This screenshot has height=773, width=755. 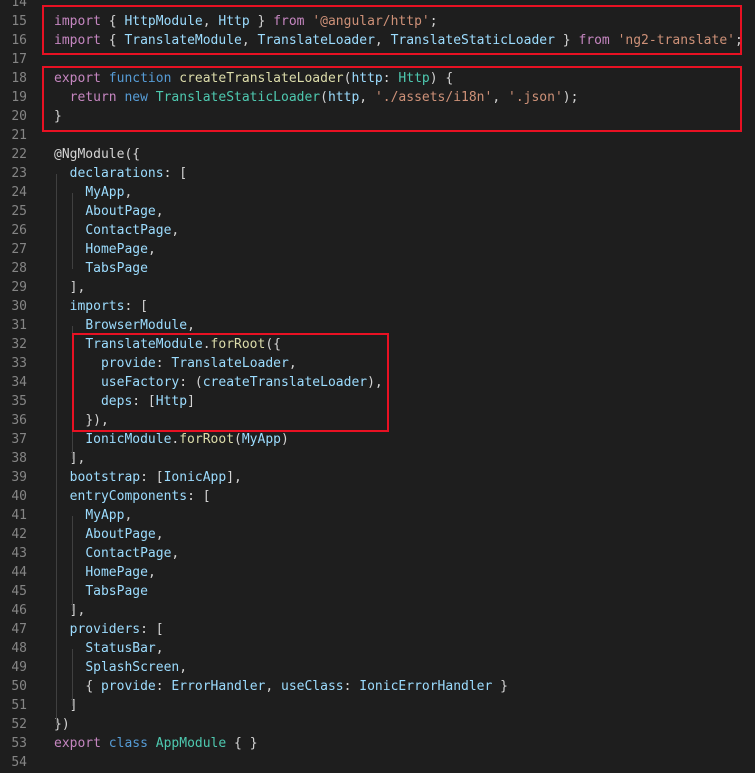 I want to click on code-token: {, so click(x=93, y=686).